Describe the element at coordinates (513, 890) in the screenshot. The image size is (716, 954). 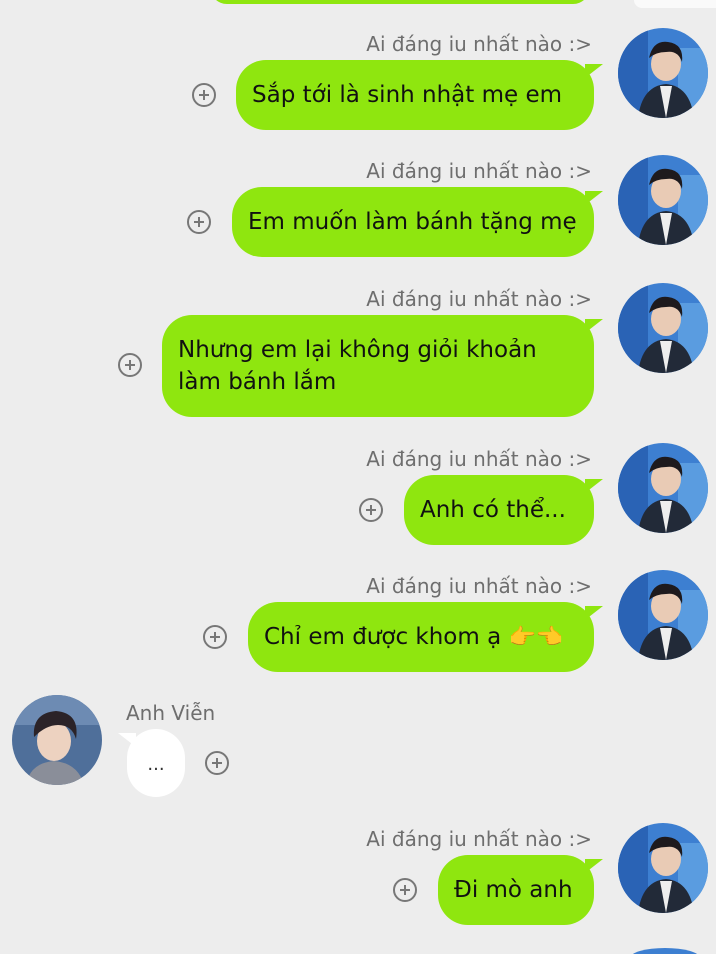
I see `message-text: Đi mò anh` at that location.